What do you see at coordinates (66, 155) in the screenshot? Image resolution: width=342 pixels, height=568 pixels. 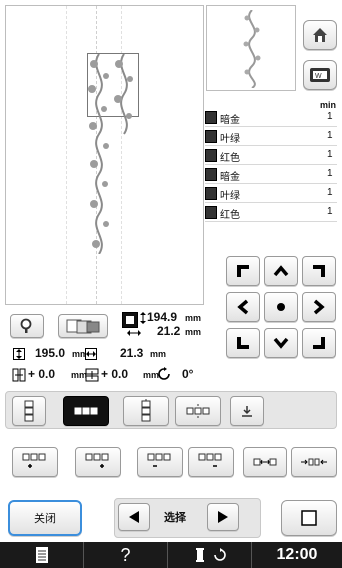 I see `left-guideline` at bounding box center [66, 155].